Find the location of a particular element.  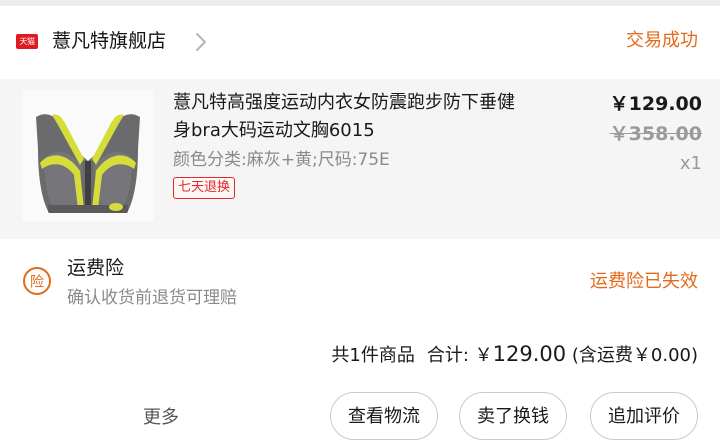

return-policy-badge: 七天退换 is located at coordinates (204, 188).